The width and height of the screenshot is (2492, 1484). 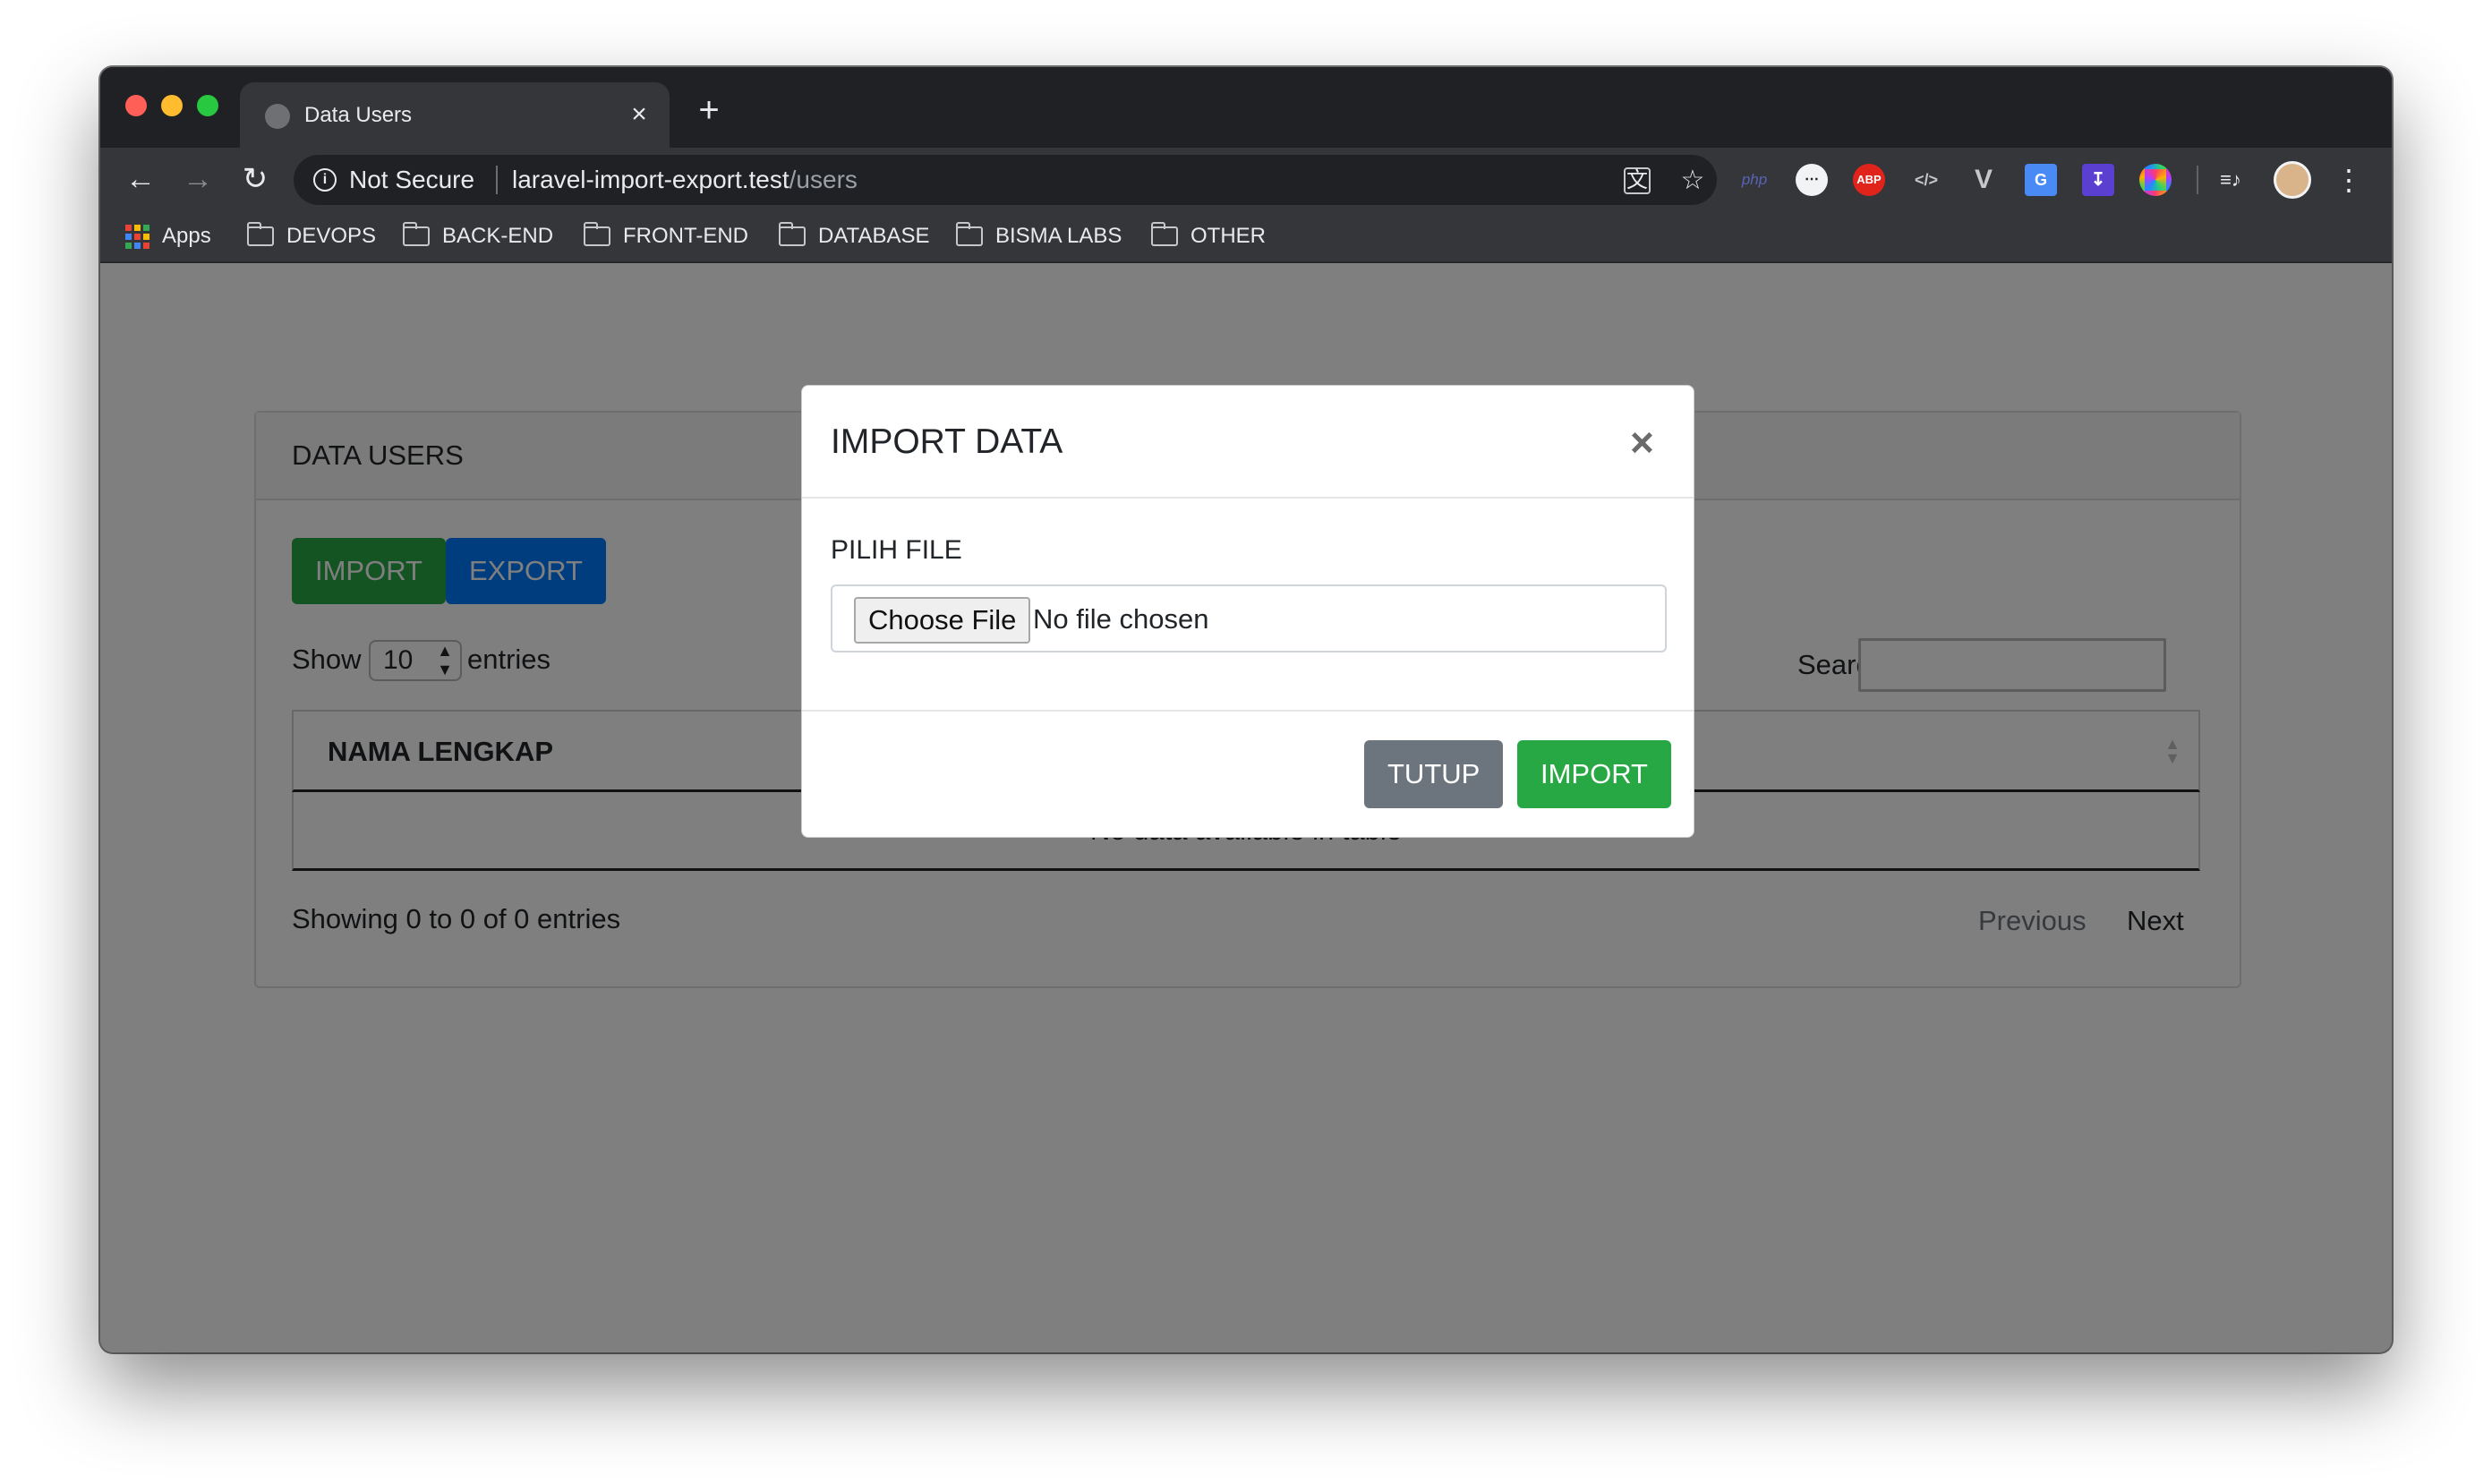 What do you see at coordinates (685, 236) in the screenshot?
I see `bookmark-label: FRONT-END` at bounding box center [685, 236].